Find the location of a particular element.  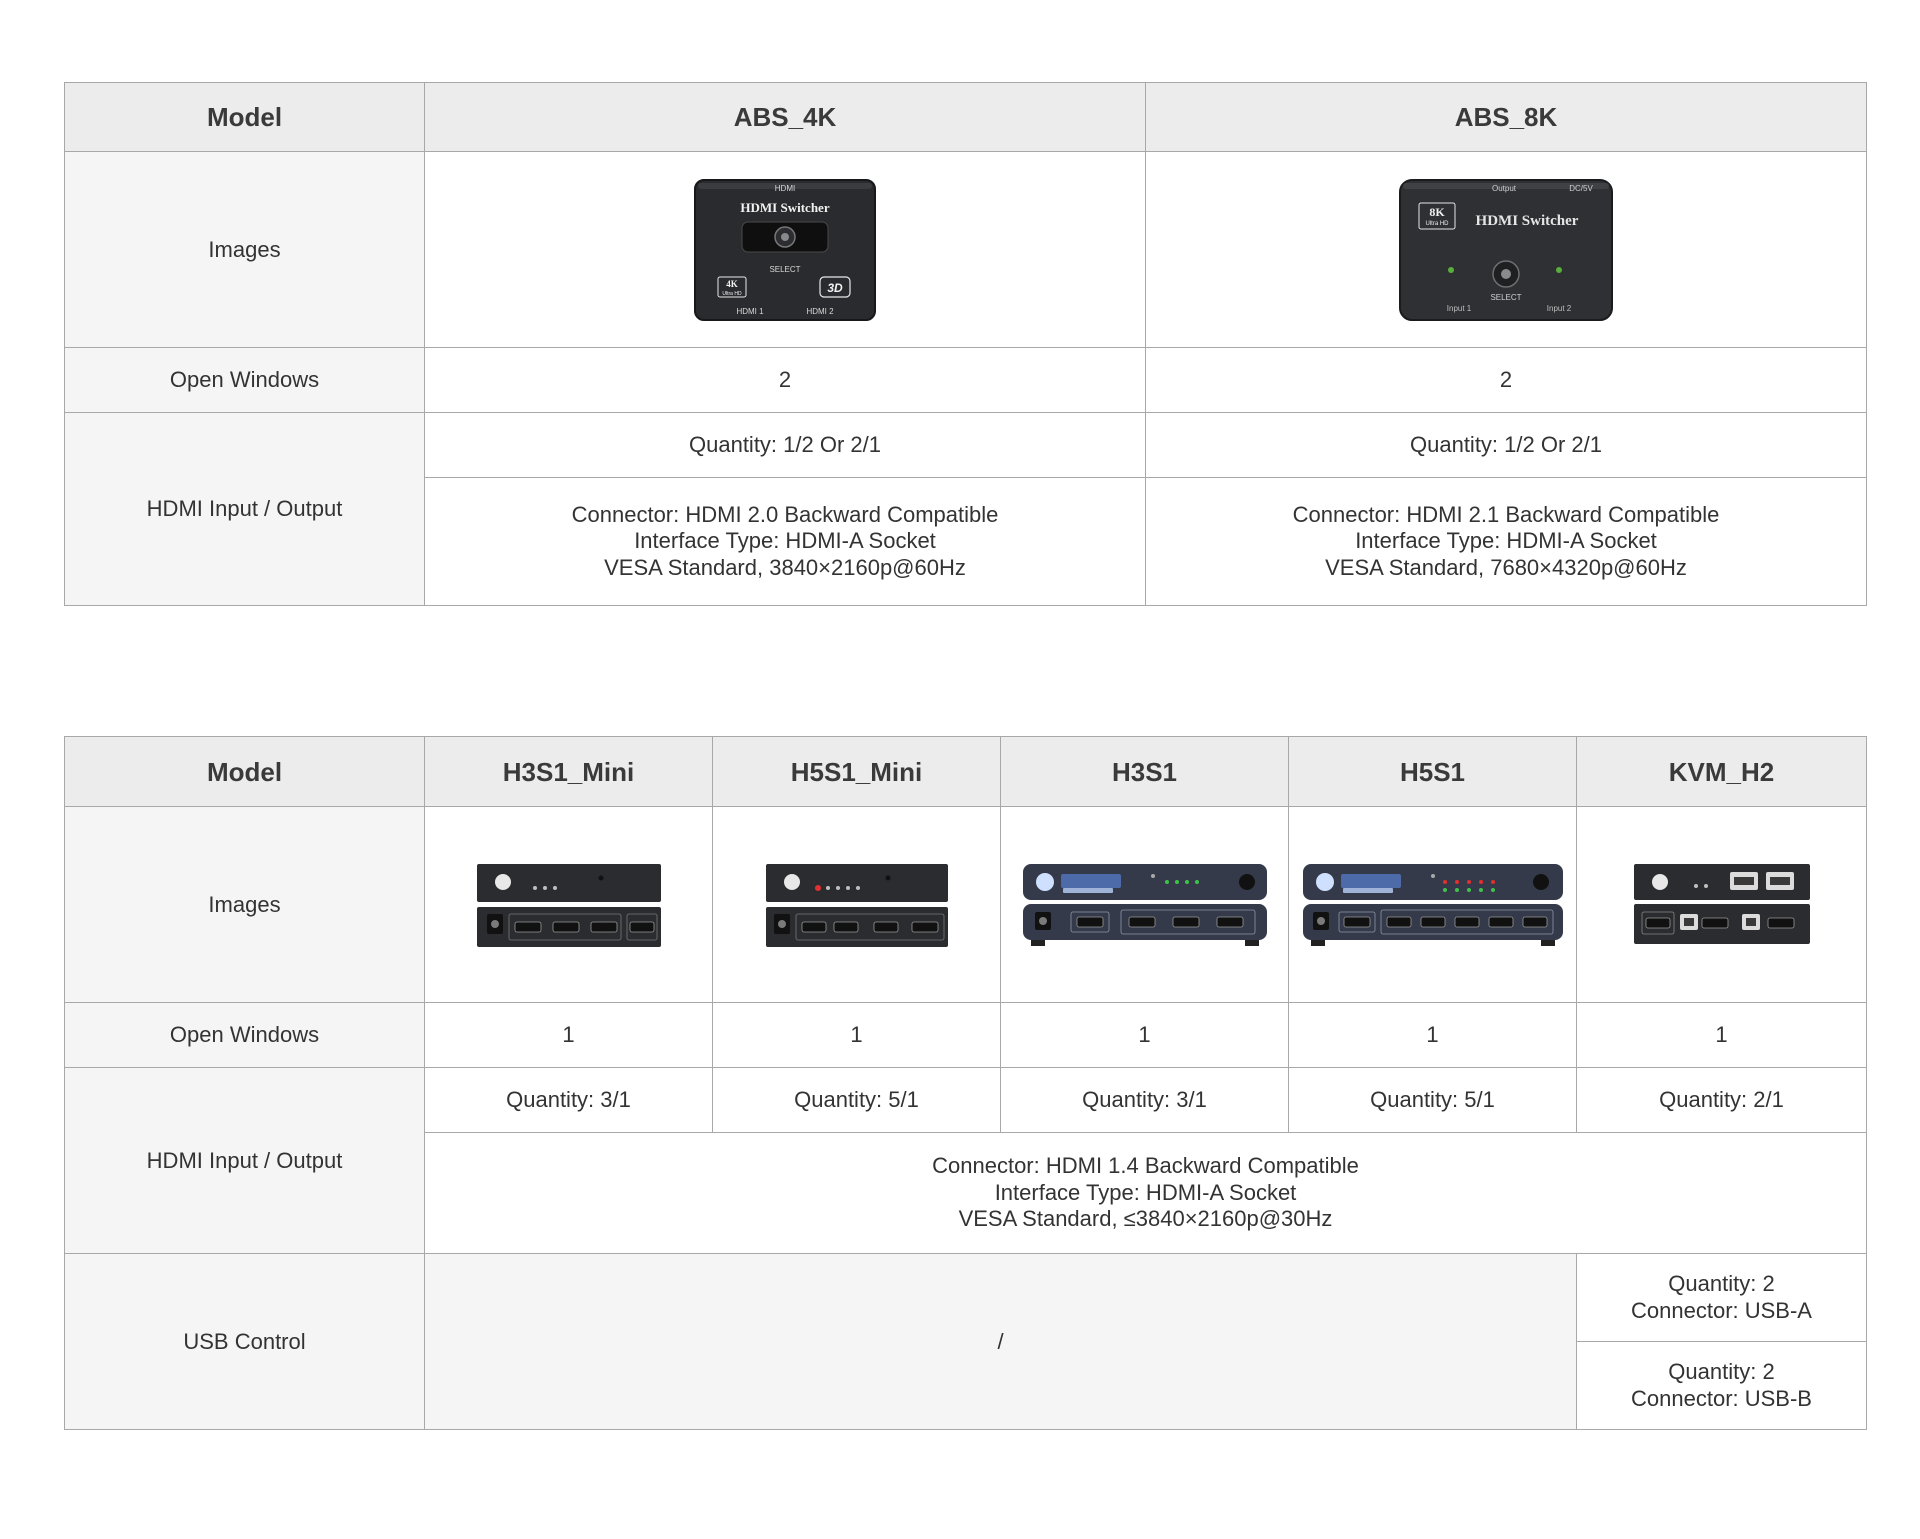

quantity-h5s1-mini: Quantity: 5/1 is located at coordinates (856, 1100).